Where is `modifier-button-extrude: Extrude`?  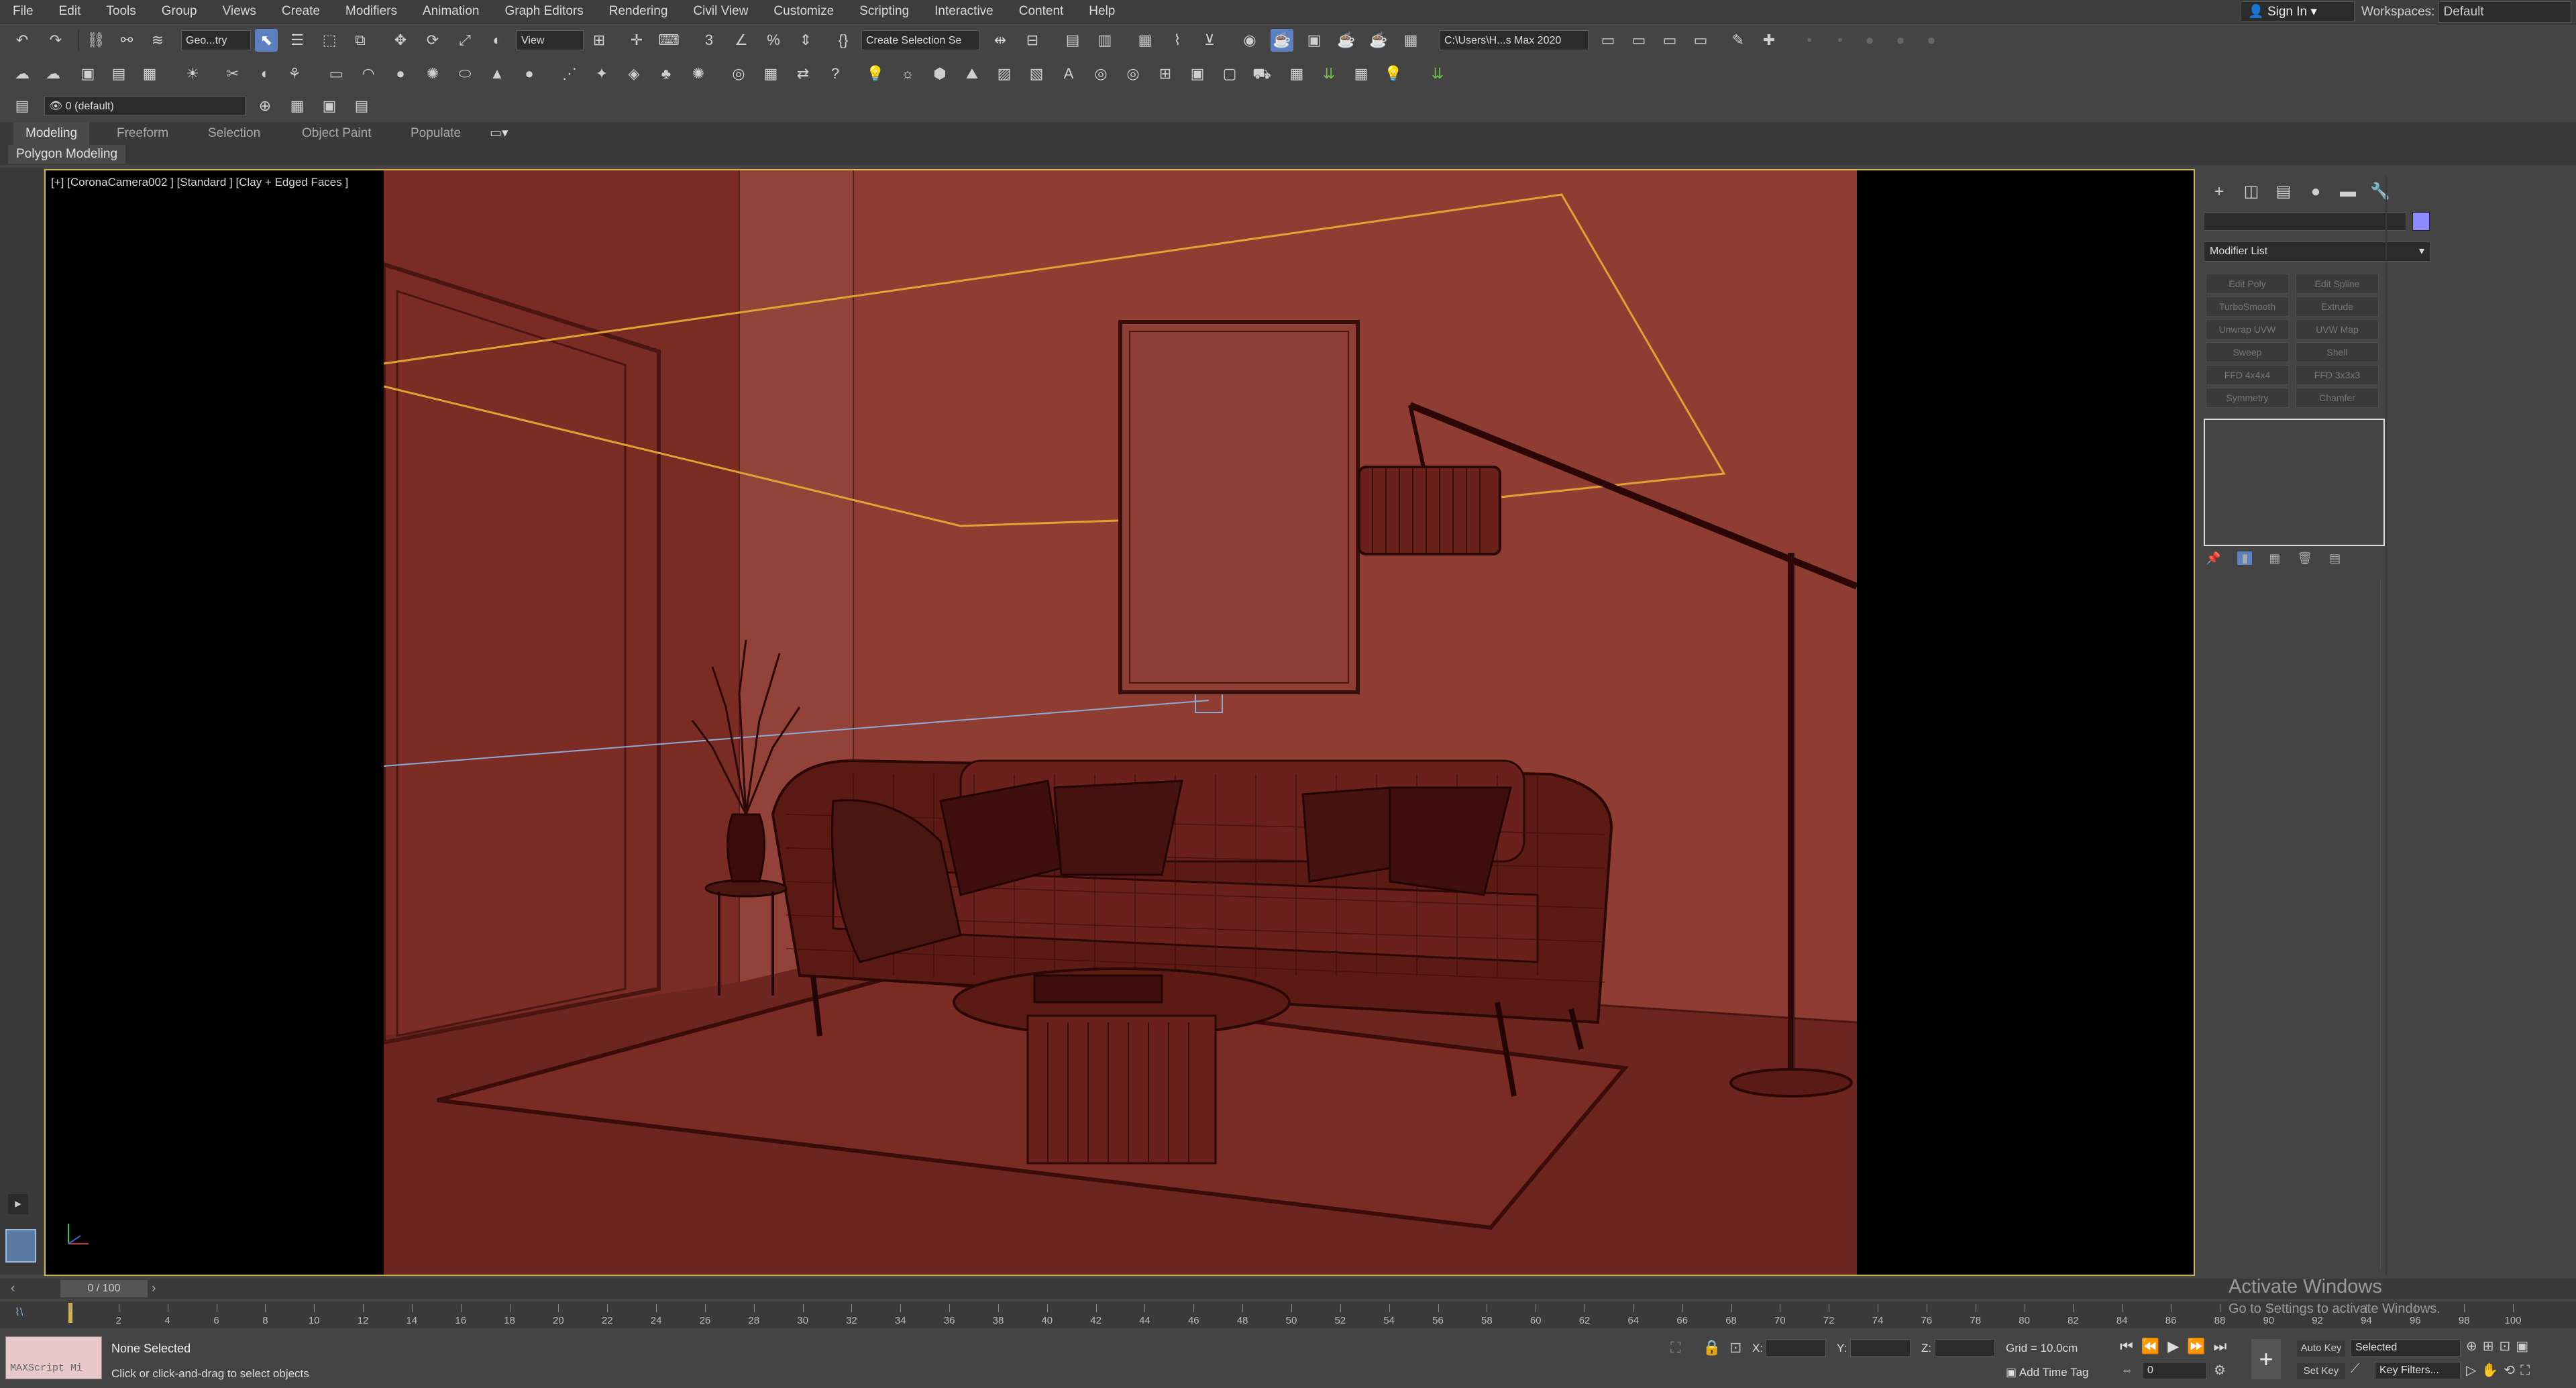 modifier-button-extrude: Extrude is located at coordinates (2337, 307).